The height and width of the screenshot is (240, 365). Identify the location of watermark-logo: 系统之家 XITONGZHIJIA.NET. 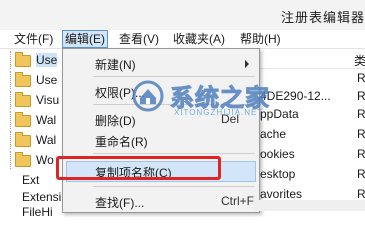
(212, 99).